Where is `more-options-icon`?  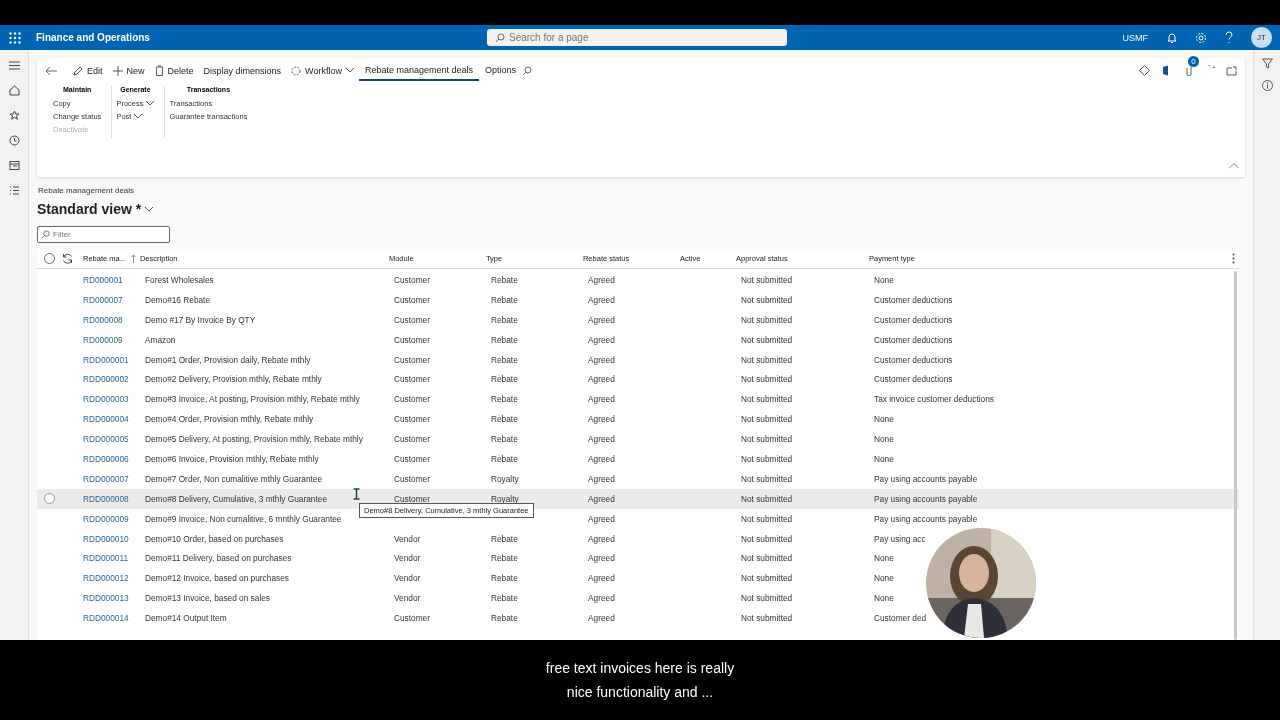 more-options-icon is located at coordinates (1233, 258).